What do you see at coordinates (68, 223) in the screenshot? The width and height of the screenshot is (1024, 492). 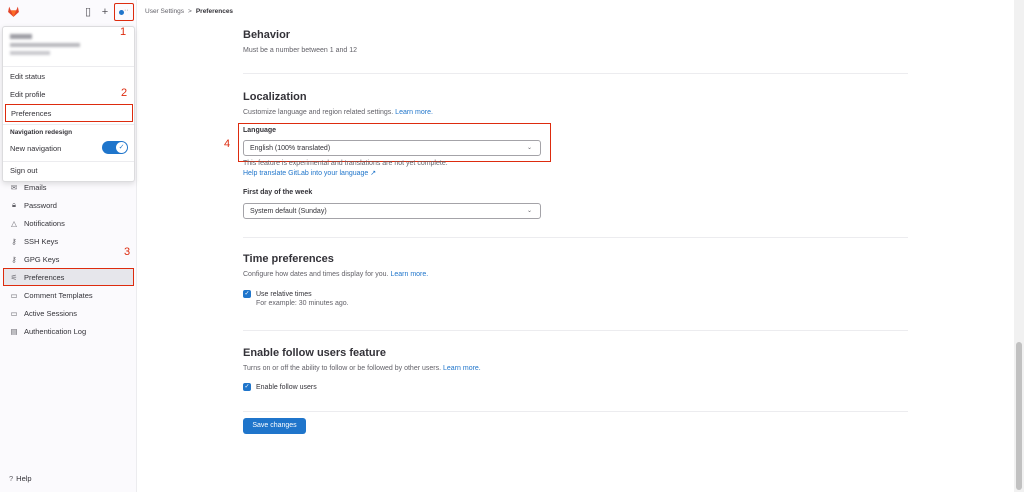 I see `sidebar-item-notifications: △ Notifications` at bounding box center [68, 223].